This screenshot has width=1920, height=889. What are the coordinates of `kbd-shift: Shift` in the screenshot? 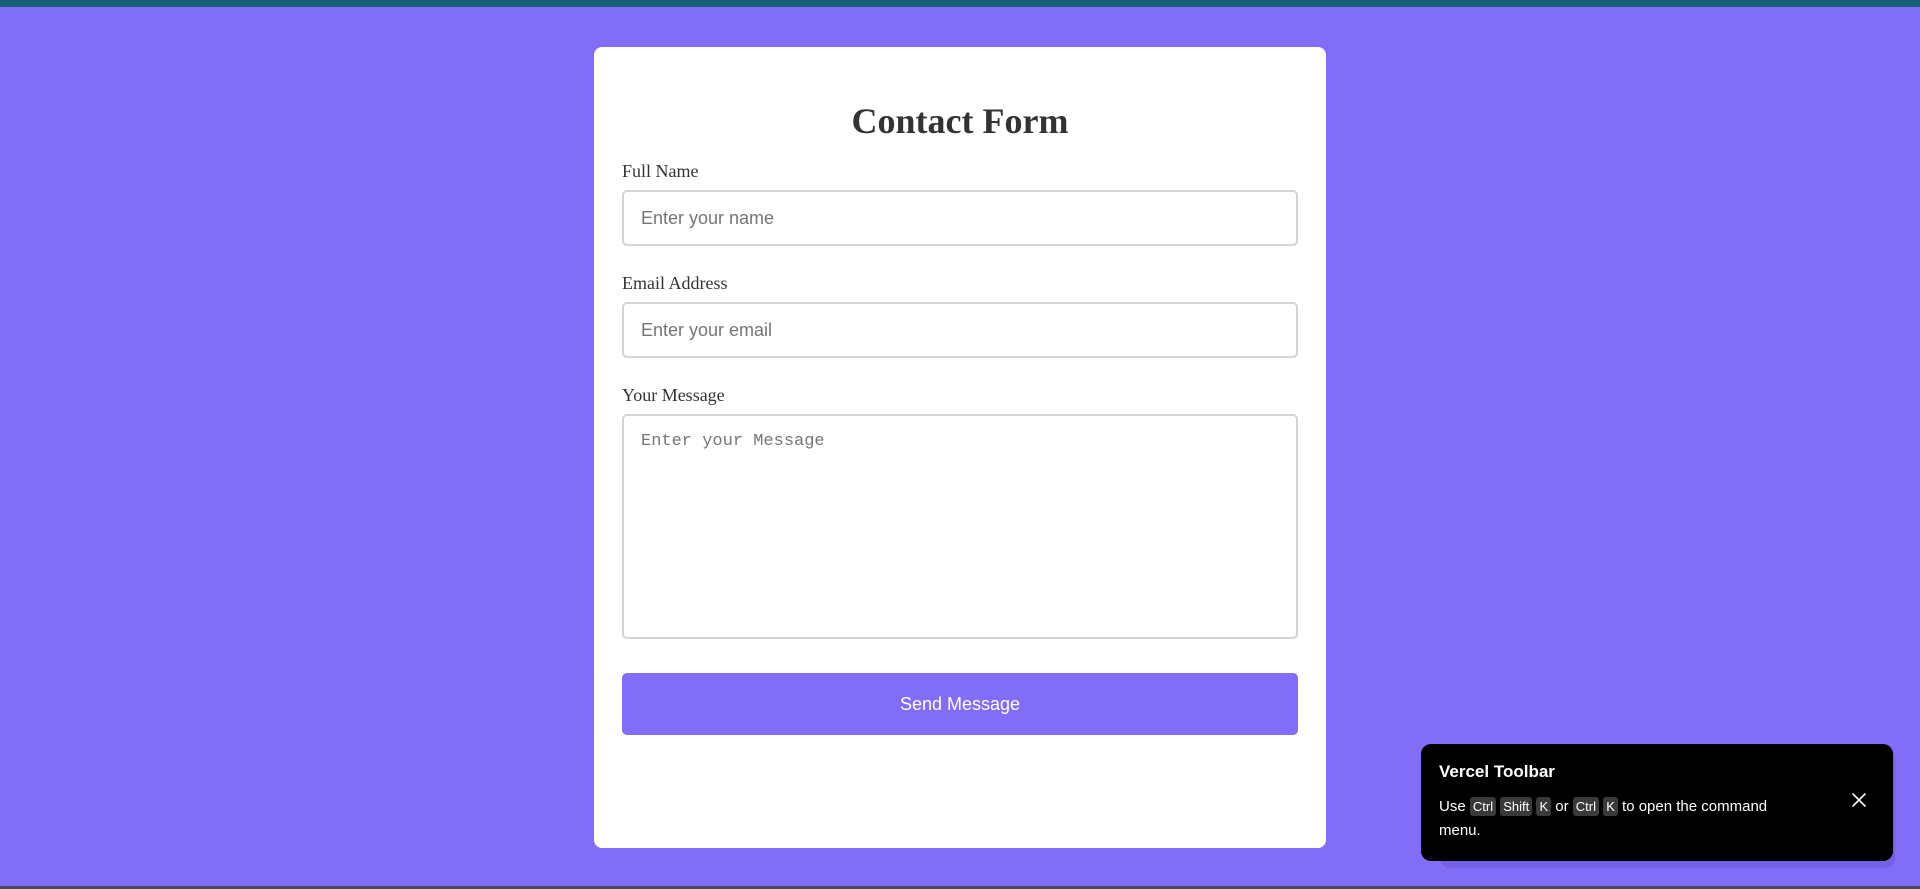 It's located at (1516, 806).